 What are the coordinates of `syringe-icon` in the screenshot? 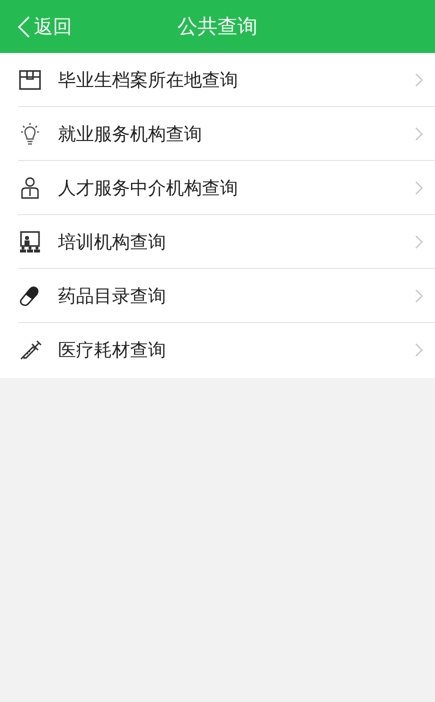 It's located at (30, 350).